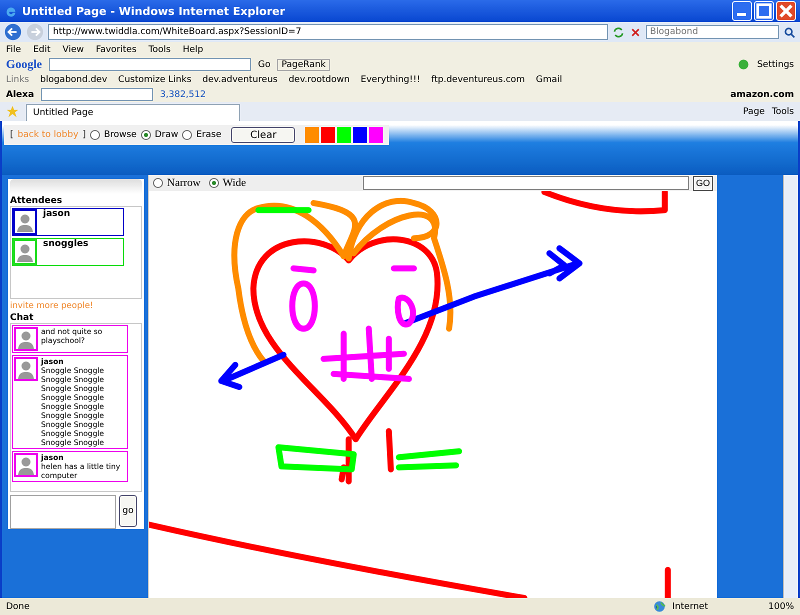  I want to click on google-logo: Google, so click(24, 64).